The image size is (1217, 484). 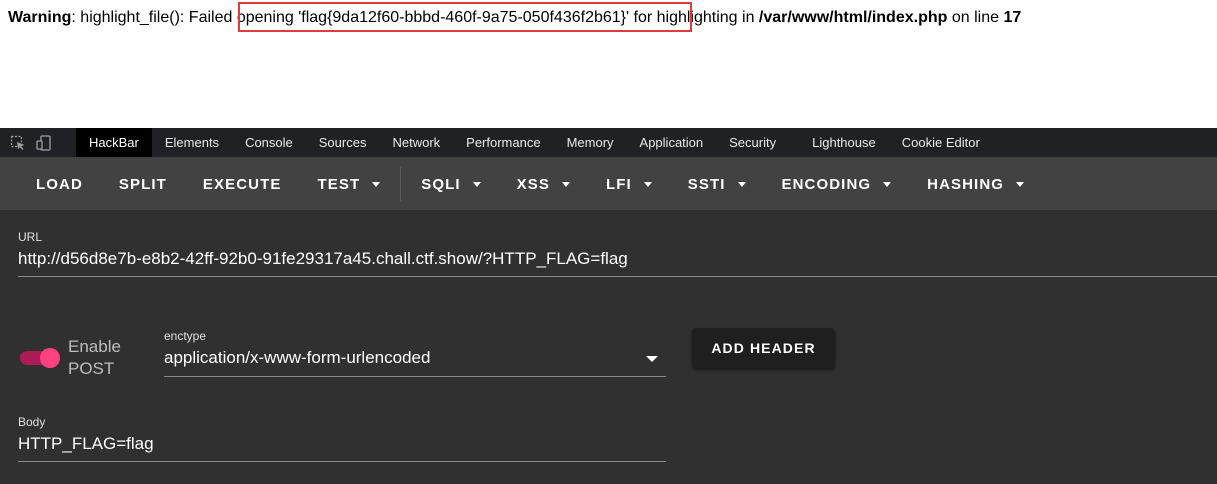 What do you see at coordinates (543, 184) in the screenshot?
I see `xss-menu-button: XSS` at bounding box center [543, 184].